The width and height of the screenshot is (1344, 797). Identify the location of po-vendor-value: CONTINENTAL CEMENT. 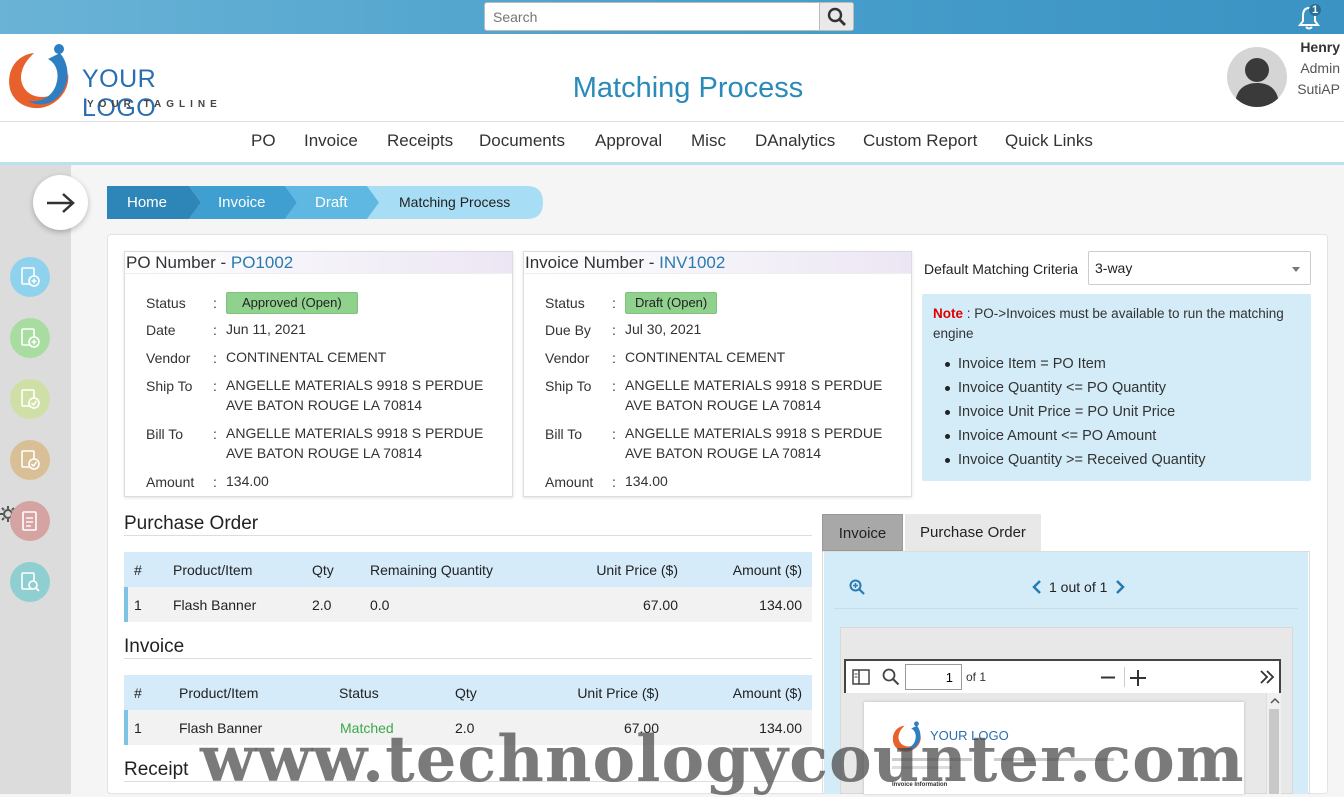
(306, 357).